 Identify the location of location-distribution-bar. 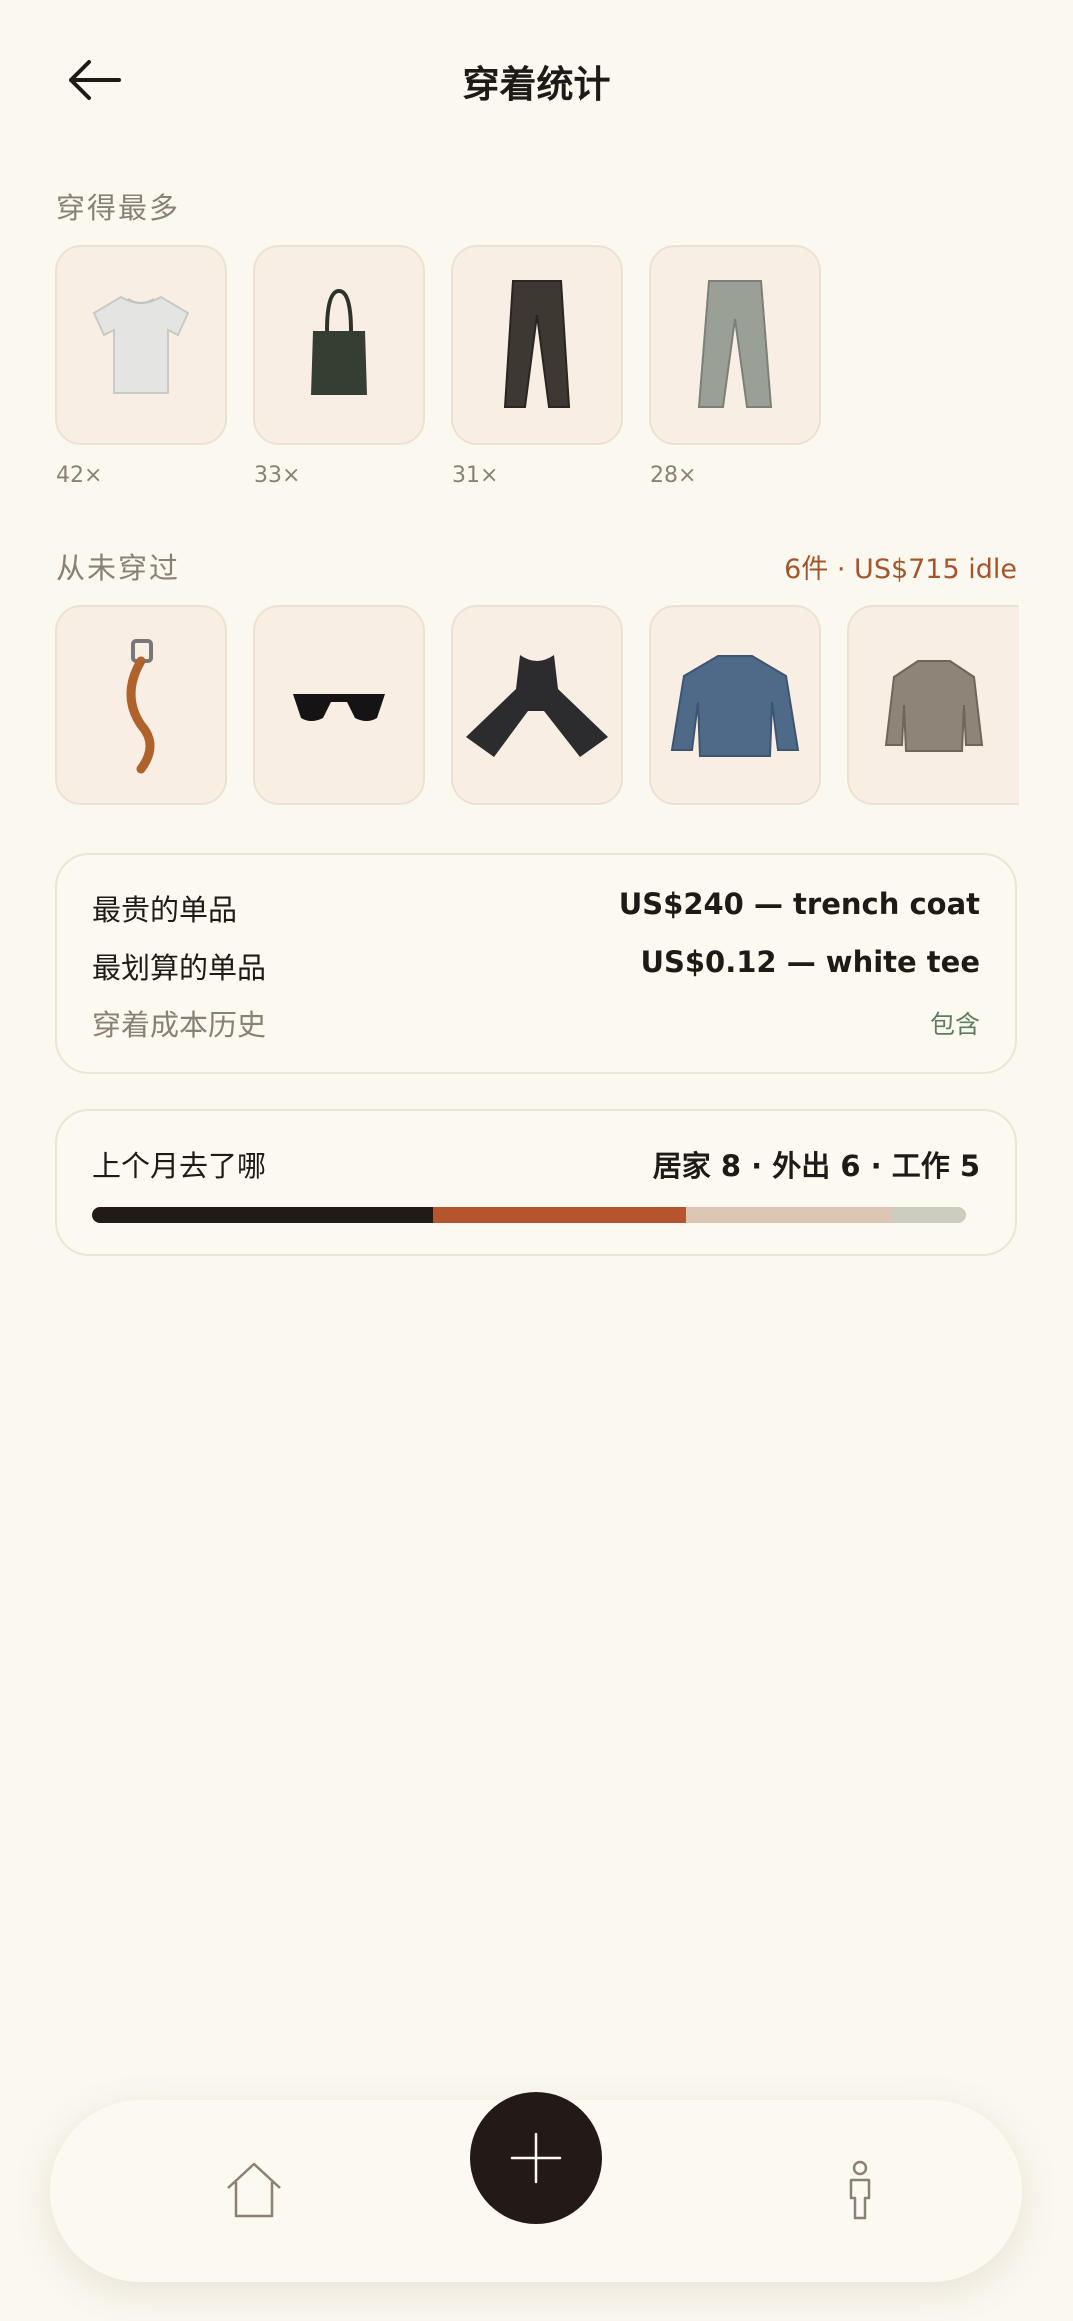
(529, 1215).